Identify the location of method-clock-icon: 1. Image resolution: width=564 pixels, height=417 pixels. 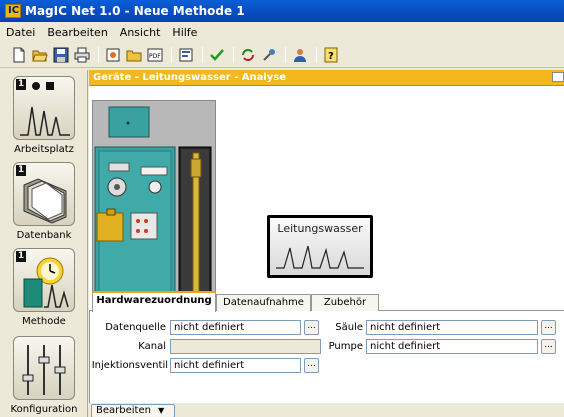
(44, 280).